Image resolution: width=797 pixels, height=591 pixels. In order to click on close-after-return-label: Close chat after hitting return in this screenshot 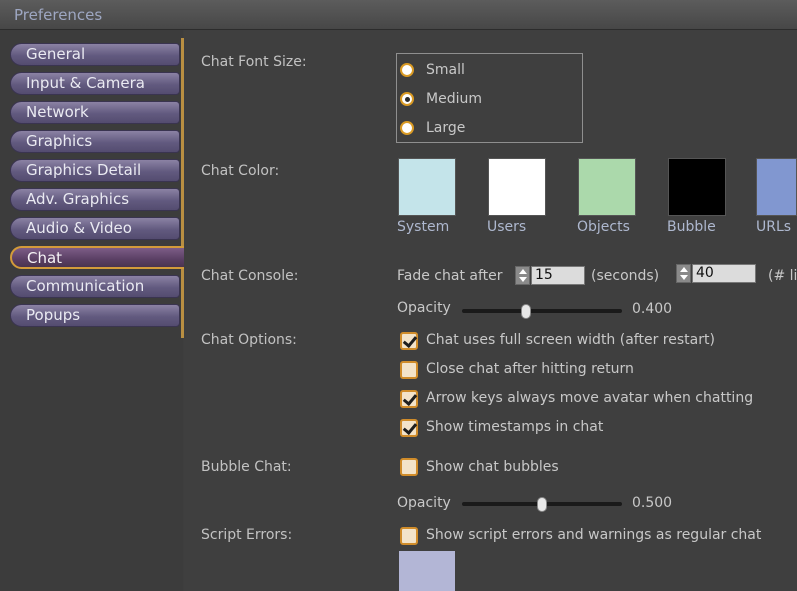, I will do `click(530, 369)`.